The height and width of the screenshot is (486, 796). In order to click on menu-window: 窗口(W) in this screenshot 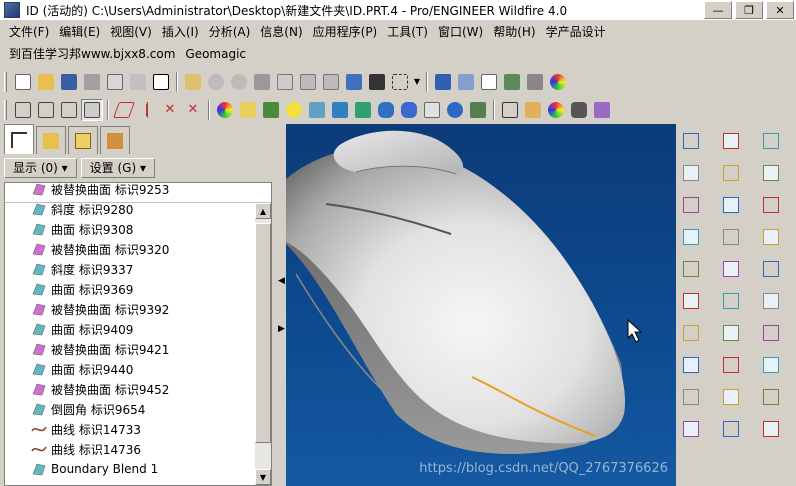, I will do `click(460, 32)`.